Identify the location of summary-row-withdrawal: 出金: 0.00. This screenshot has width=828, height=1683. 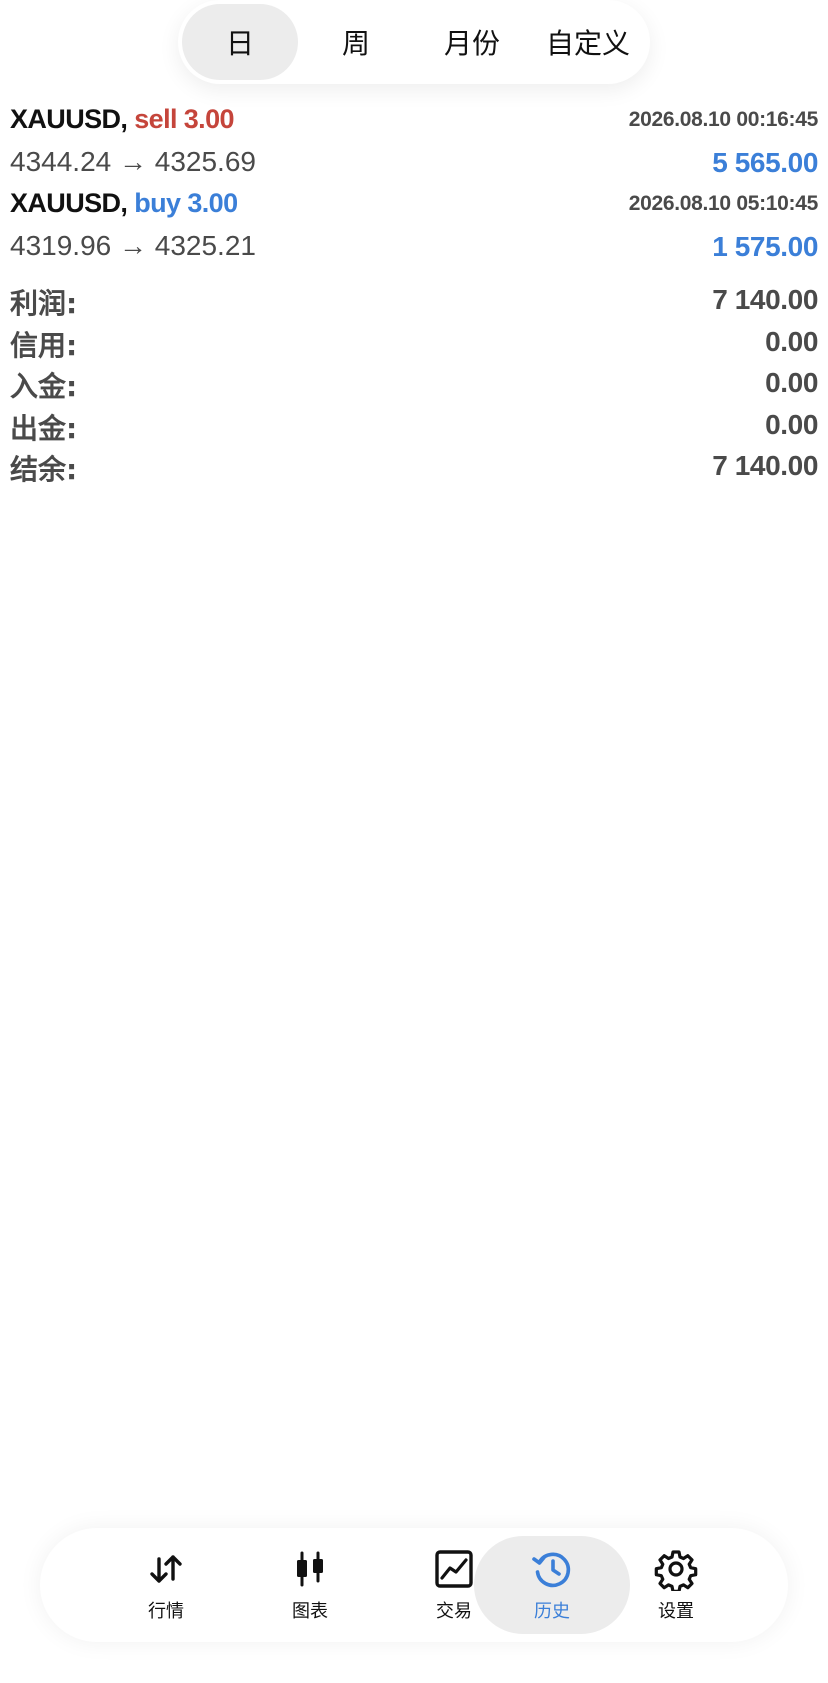
(414, 428).